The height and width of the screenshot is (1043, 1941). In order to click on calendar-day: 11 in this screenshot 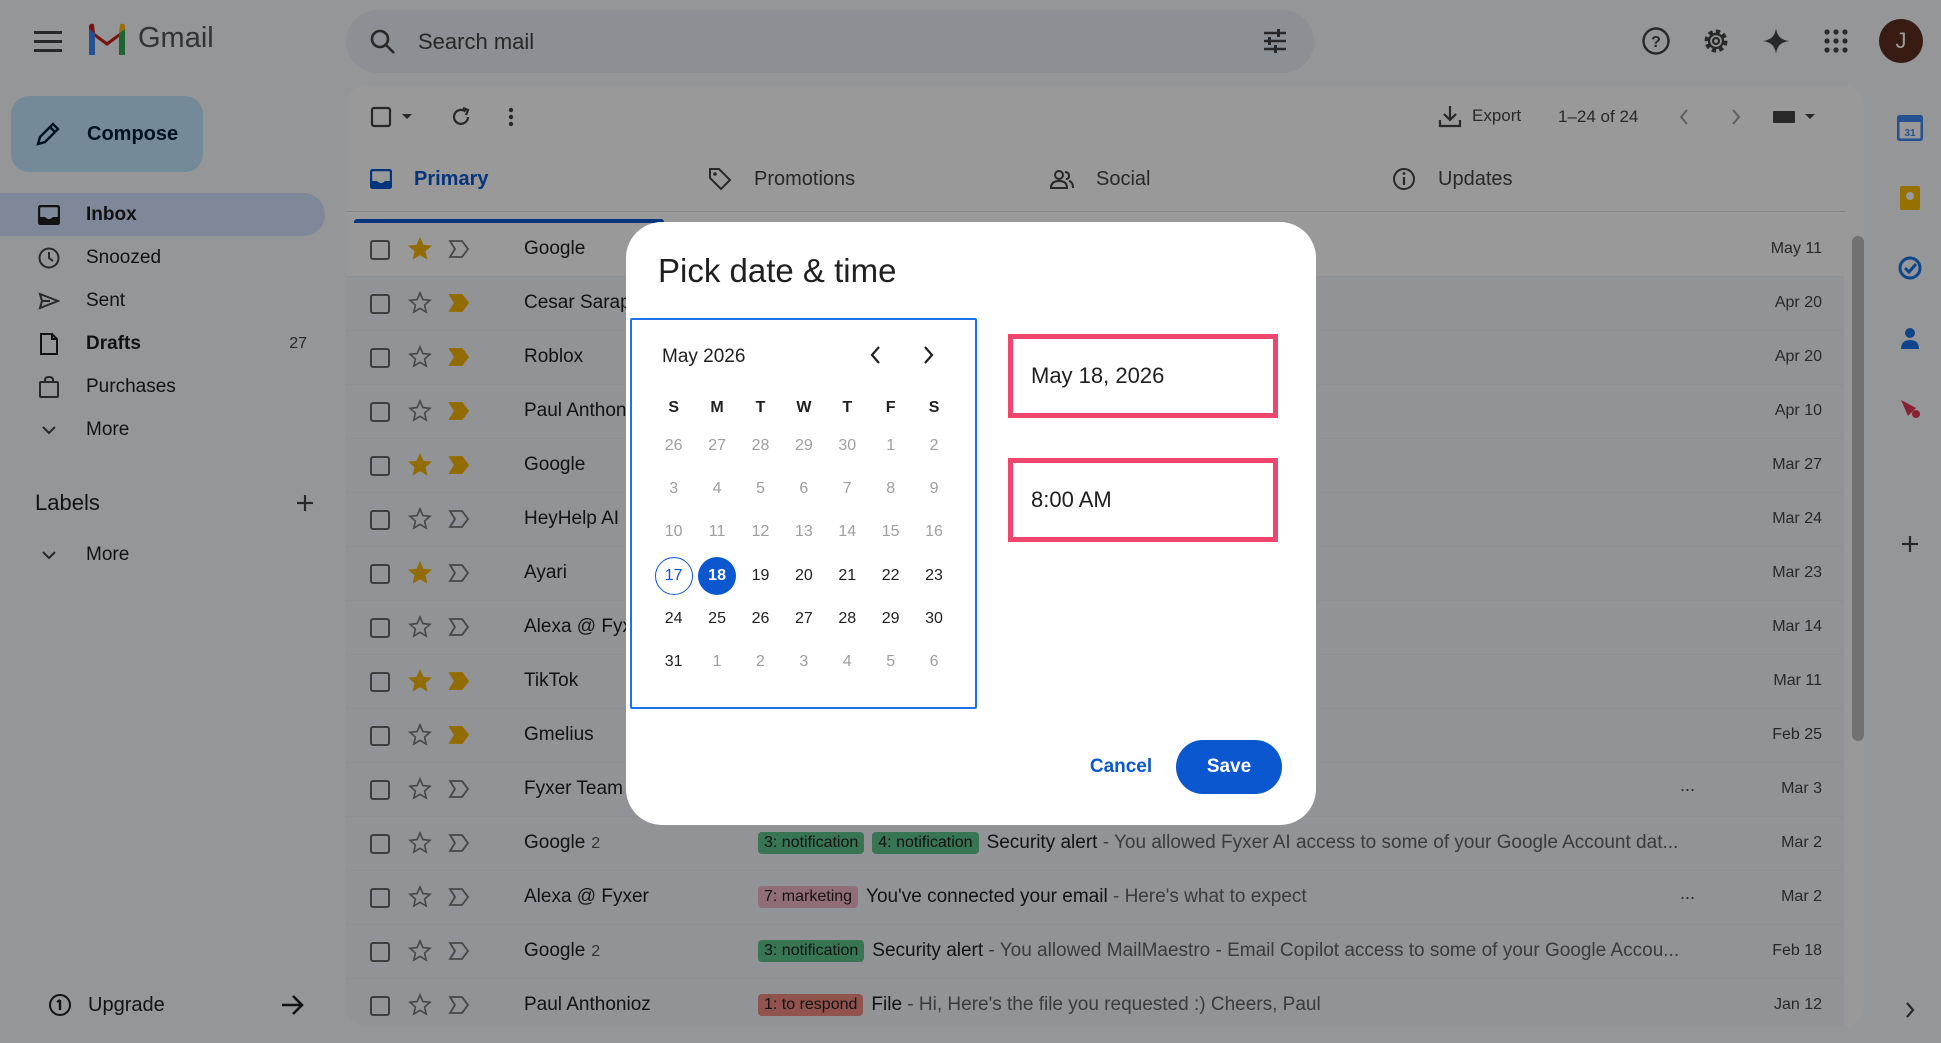, I will do `click(716, 532)`.